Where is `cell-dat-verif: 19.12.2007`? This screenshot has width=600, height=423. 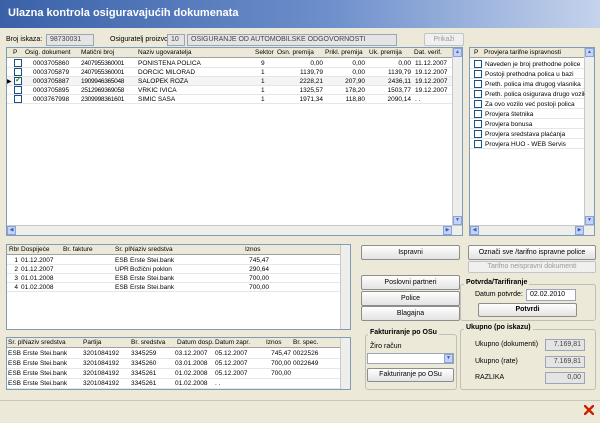 cell-dat-verif: 19.12.2007 is located at coordinates (431, 72).